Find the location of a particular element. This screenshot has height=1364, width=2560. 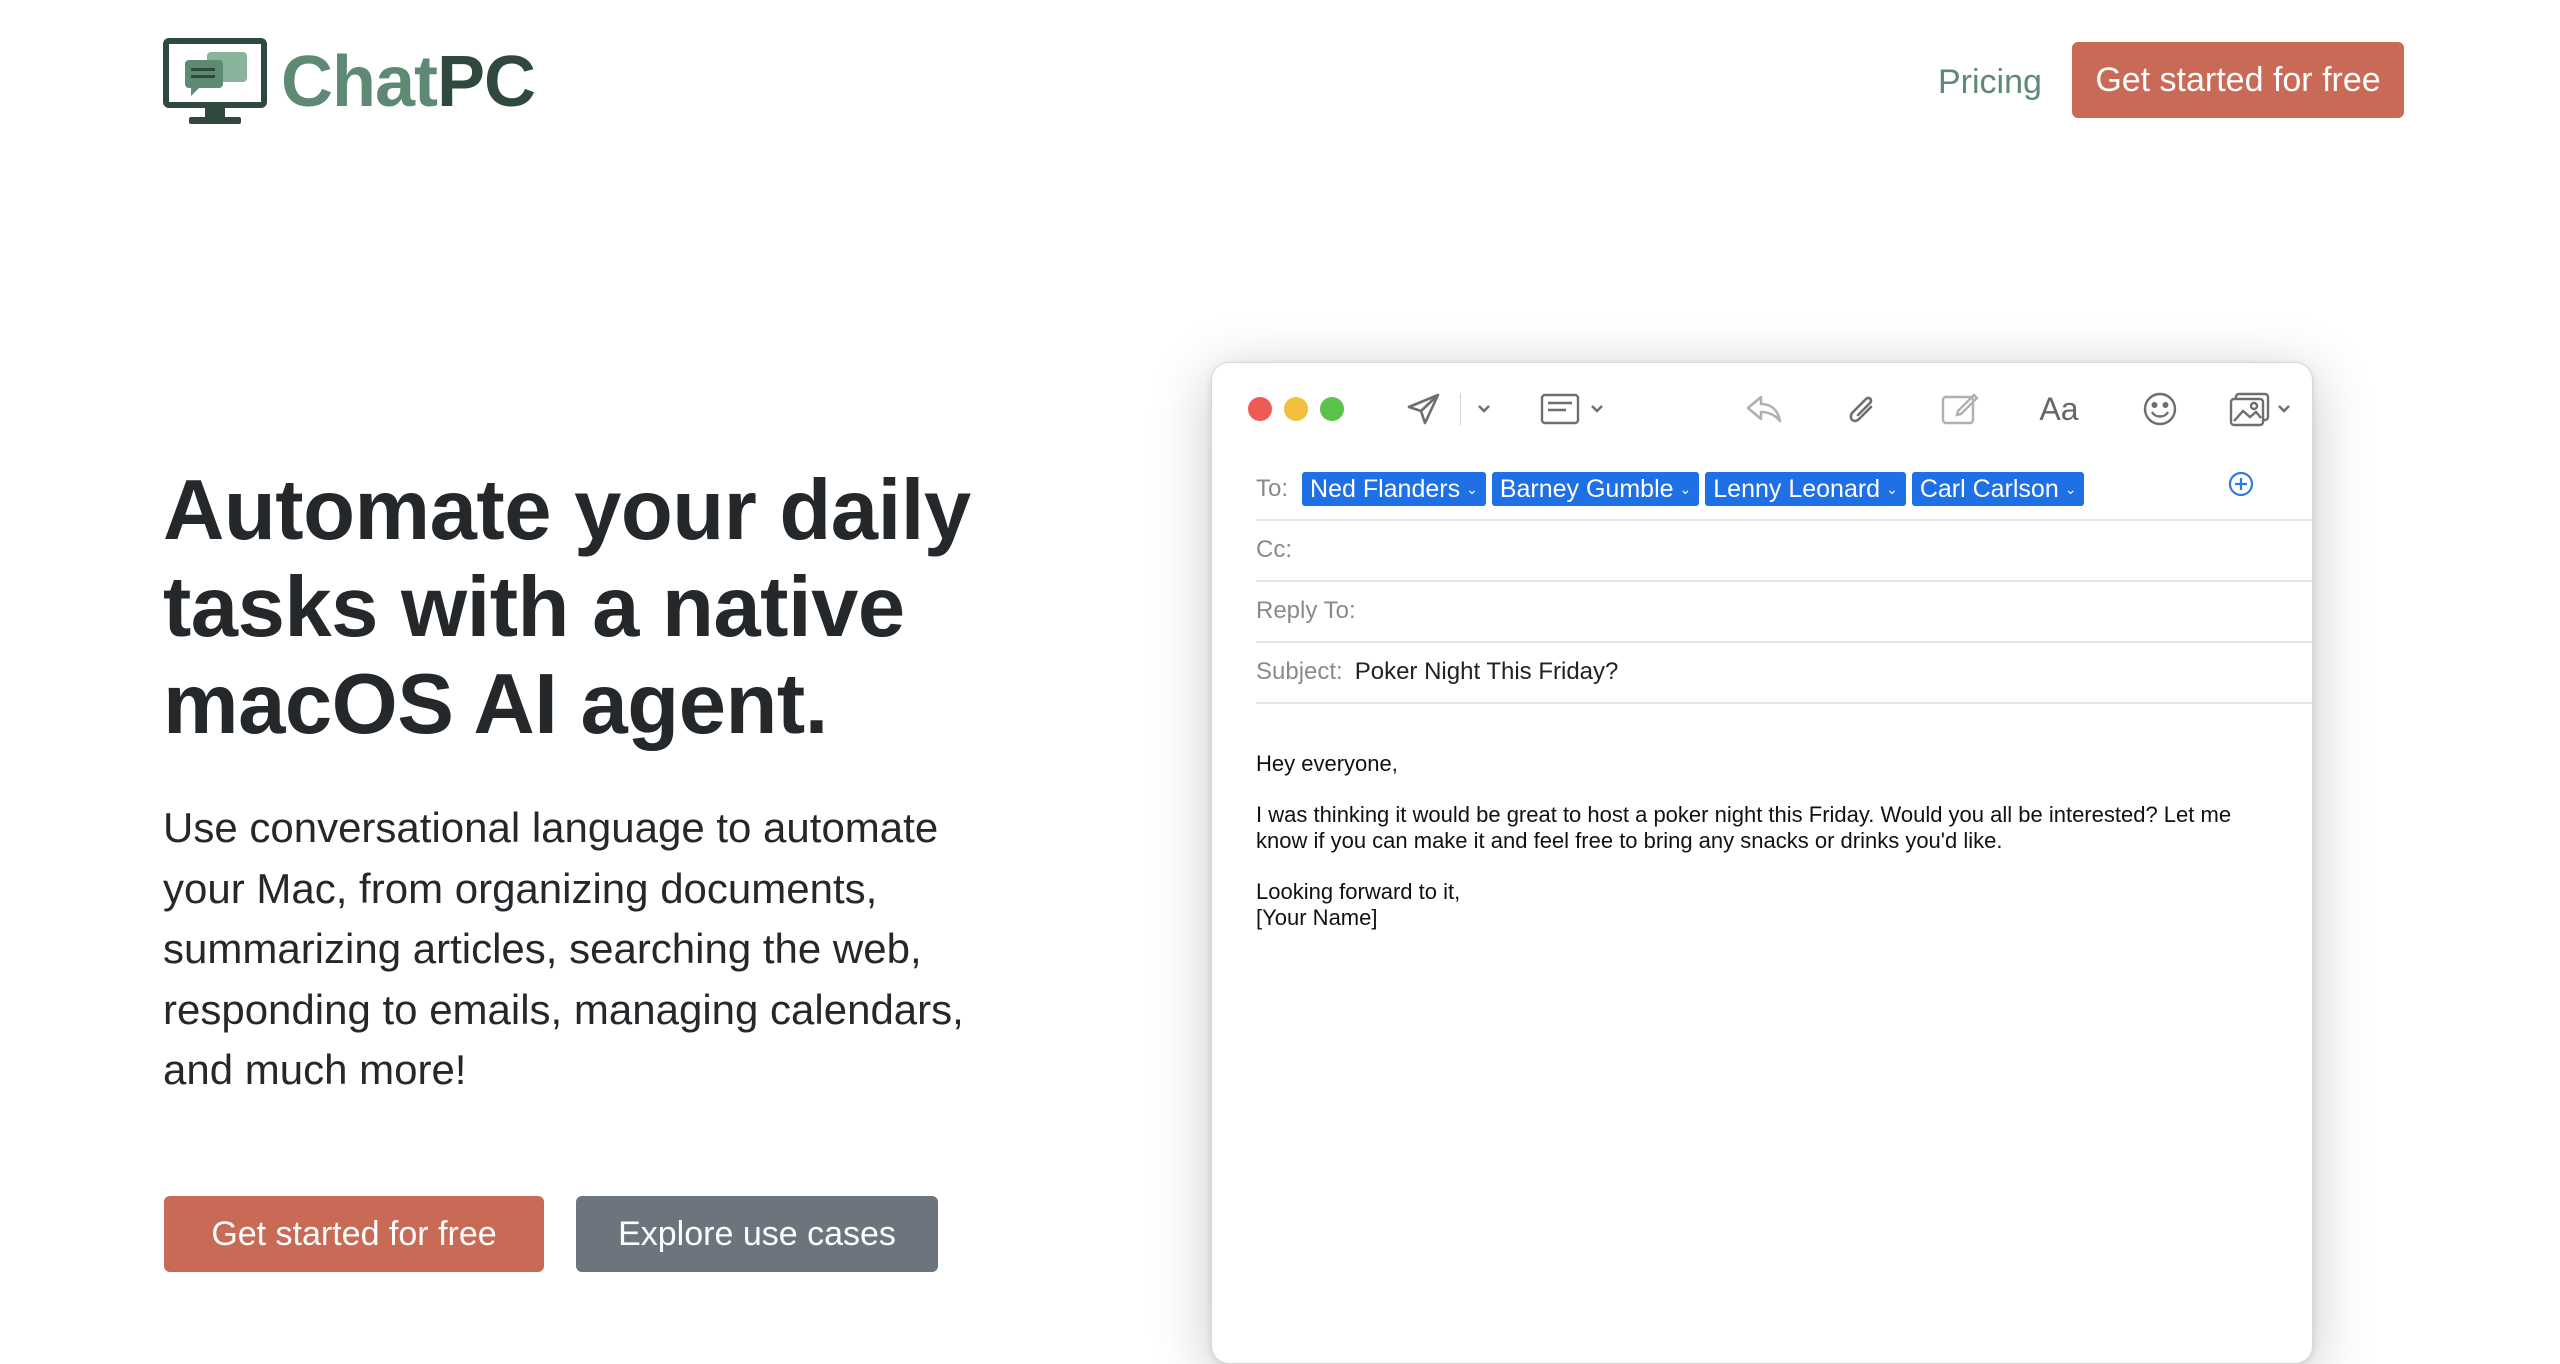

recipient-chip: Ned Flanders ⌄ is located at coordinates (1394, 489).